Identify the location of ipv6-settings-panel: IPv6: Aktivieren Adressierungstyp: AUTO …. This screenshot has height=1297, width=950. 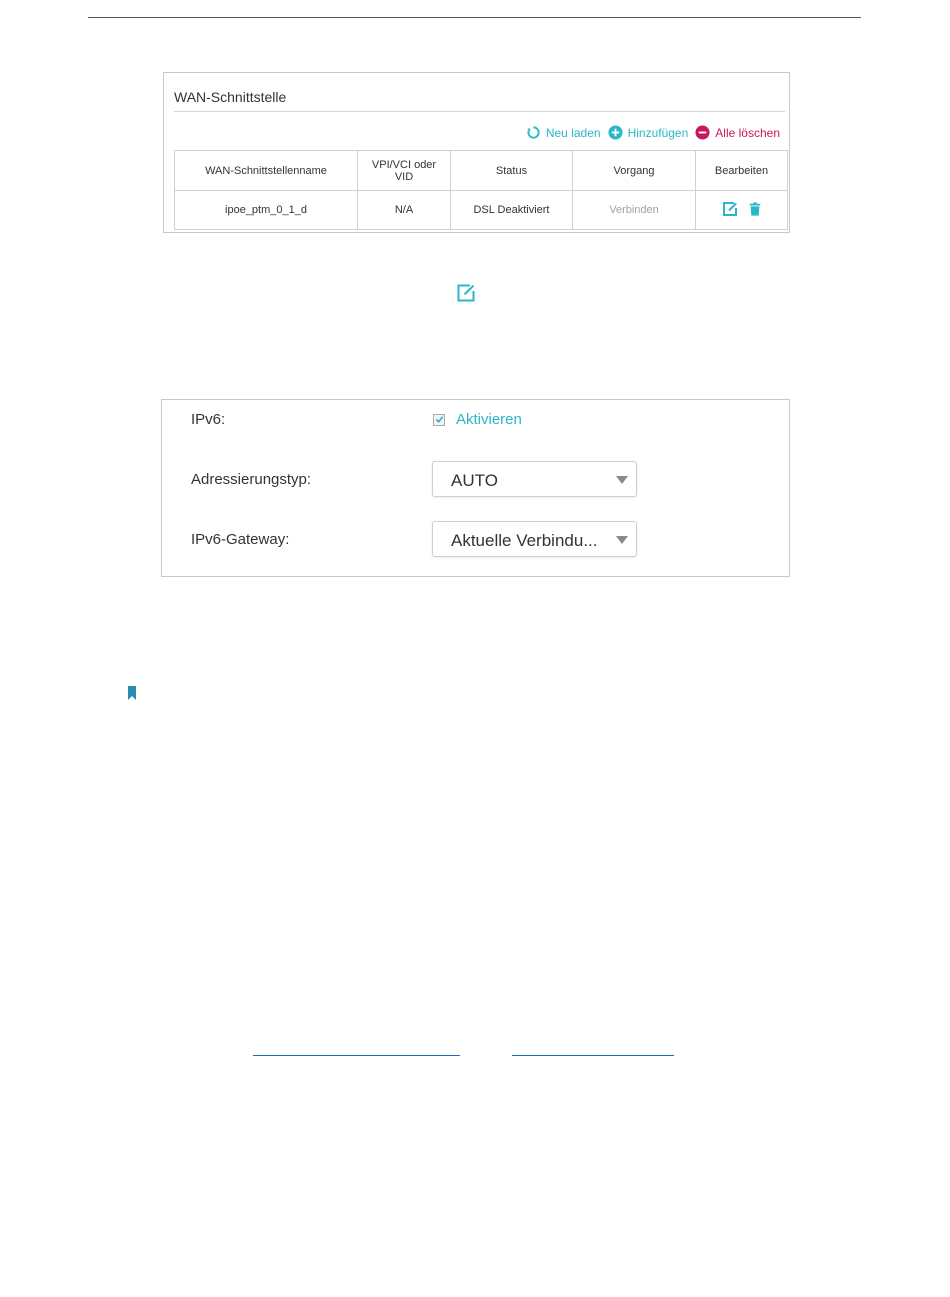
(475, 488).